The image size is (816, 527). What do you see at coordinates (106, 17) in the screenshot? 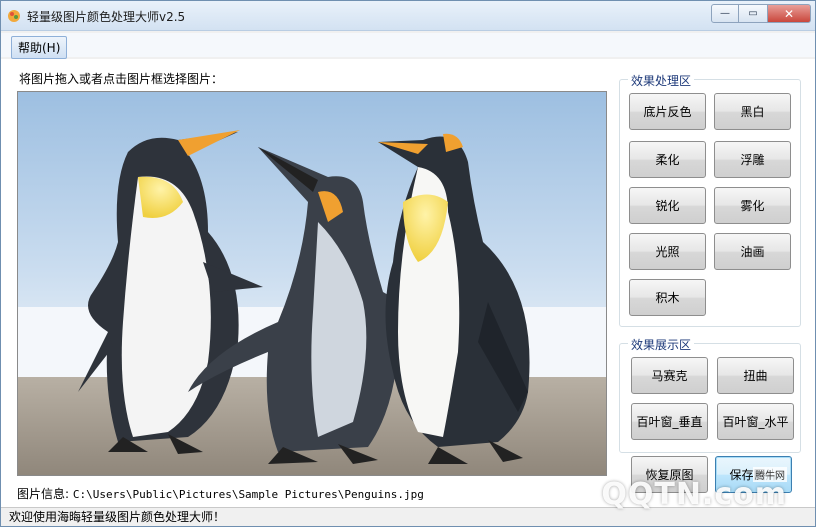
I see `window-title: 轻量级图片颜色处理大师v2.5` at bounding box center [106, 17].